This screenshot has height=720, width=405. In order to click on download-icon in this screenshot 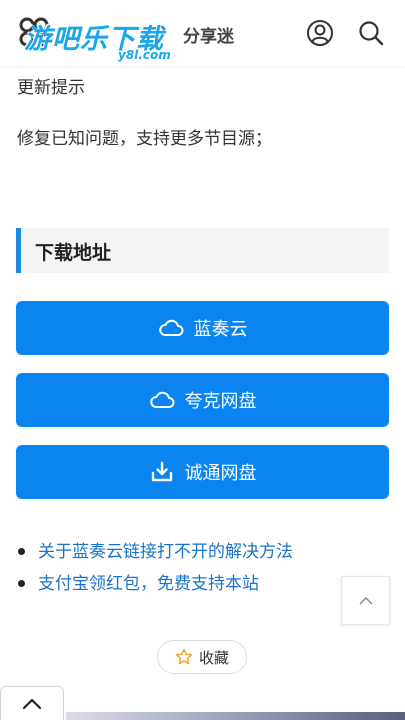, I will do `click(161, 471)`.